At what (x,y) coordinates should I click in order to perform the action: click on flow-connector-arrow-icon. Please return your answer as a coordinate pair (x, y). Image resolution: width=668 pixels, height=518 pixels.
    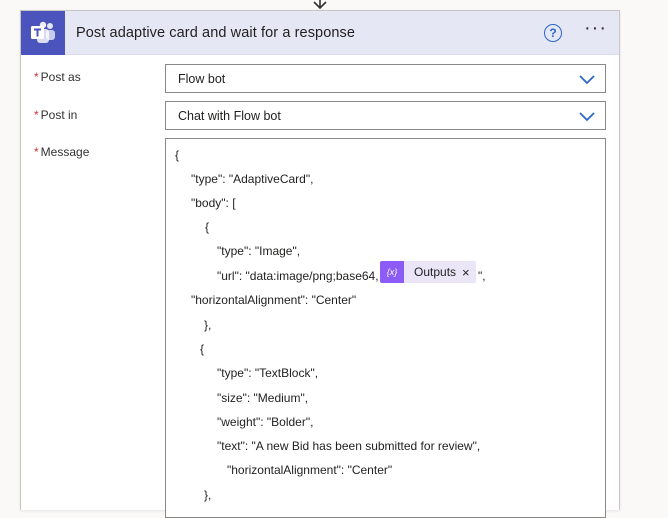
    Looking at the image, I should click on (320, 5).